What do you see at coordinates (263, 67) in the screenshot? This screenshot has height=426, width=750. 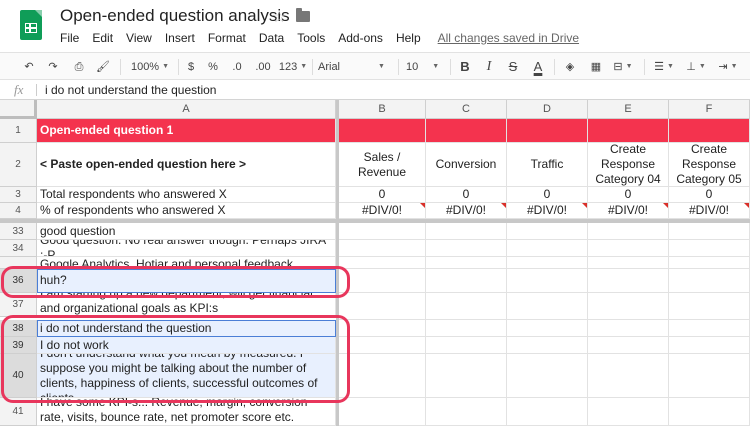 I see `increase-decimal-button: .00` at bounding box center [263, 67].